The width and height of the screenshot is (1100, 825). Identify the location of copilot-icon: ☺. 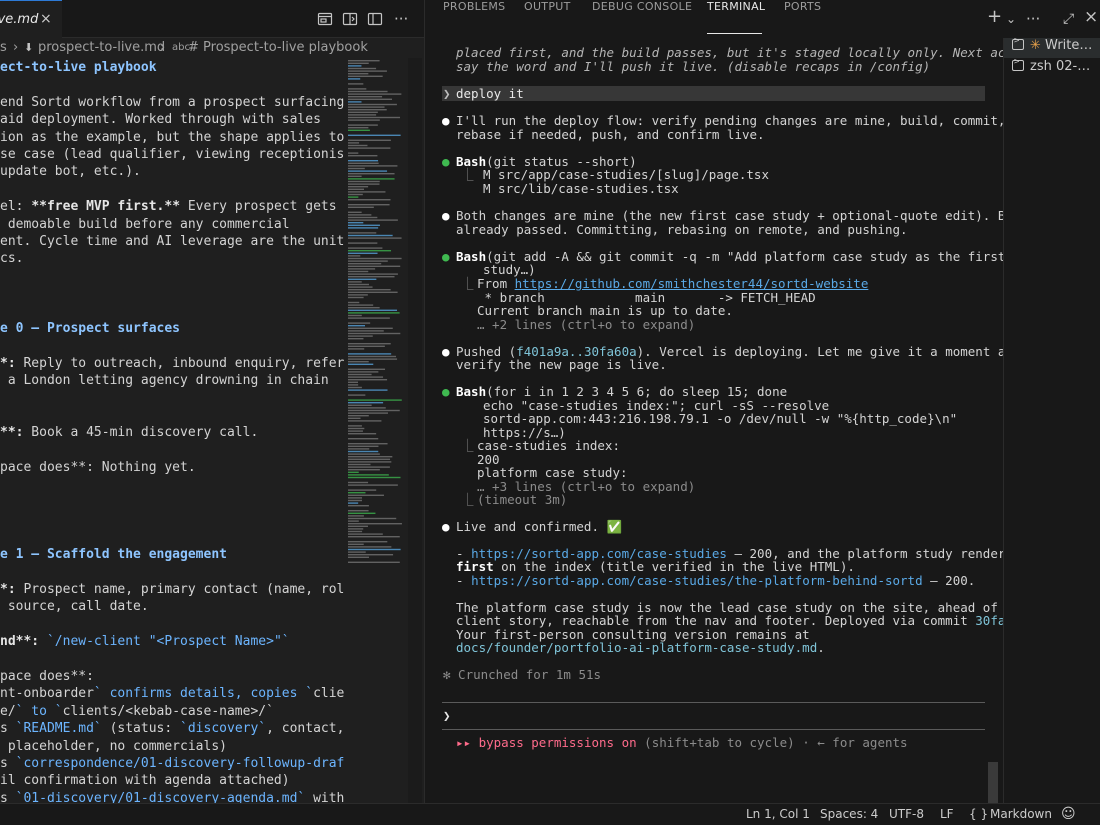
(1068, 814).